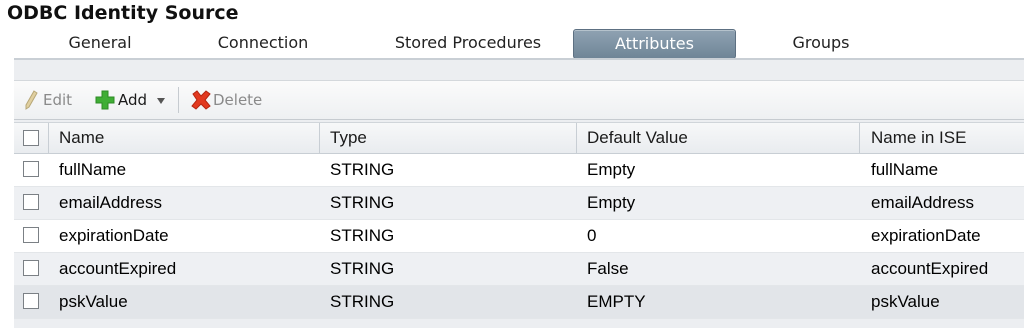 The height and width of the screenshot is (328, 1024). Describe the element at coordinates (110, 202) in the screenshot. I see `cell-name: emailAddress` at that location.